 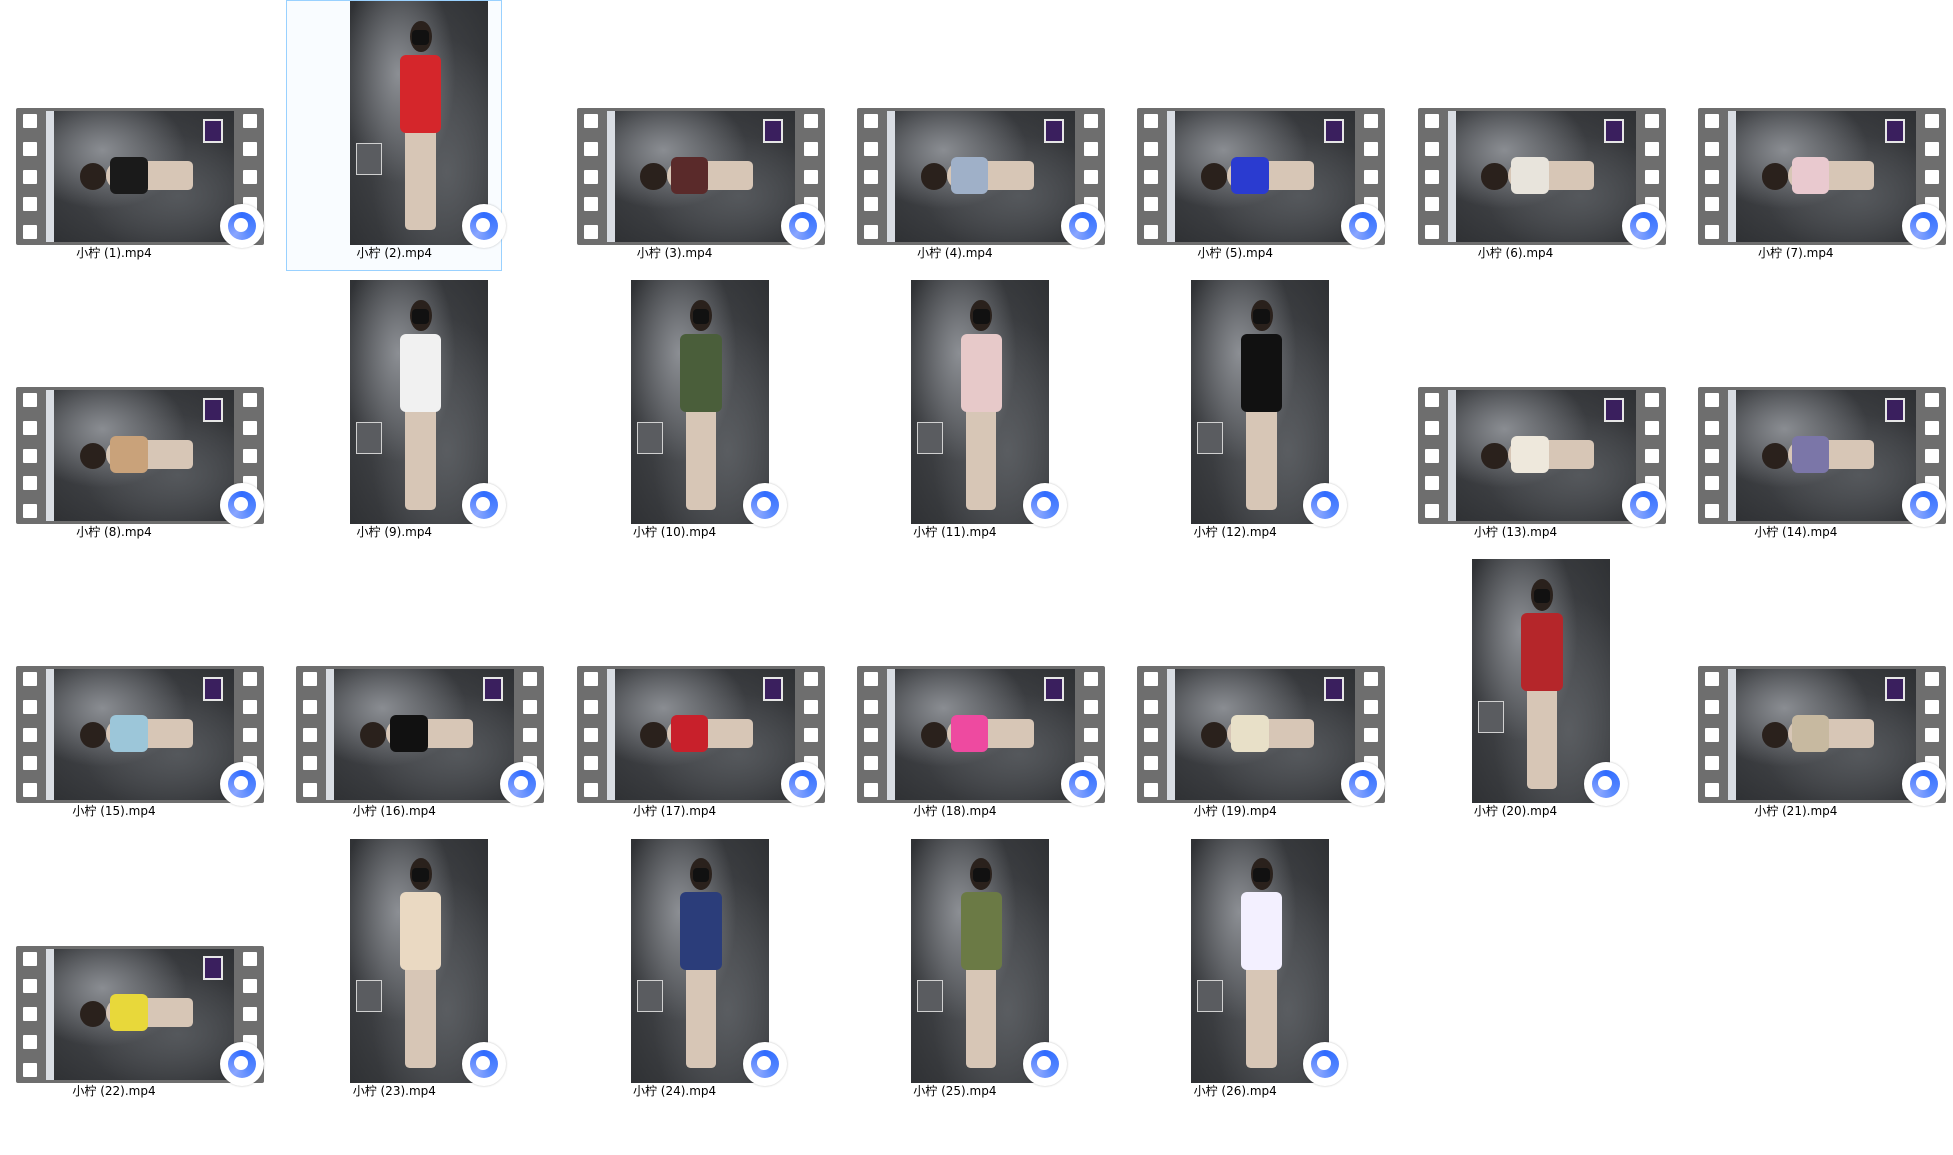 I want to click on file-item: 小柠 (18).mp4, so click(x=976, y=693).